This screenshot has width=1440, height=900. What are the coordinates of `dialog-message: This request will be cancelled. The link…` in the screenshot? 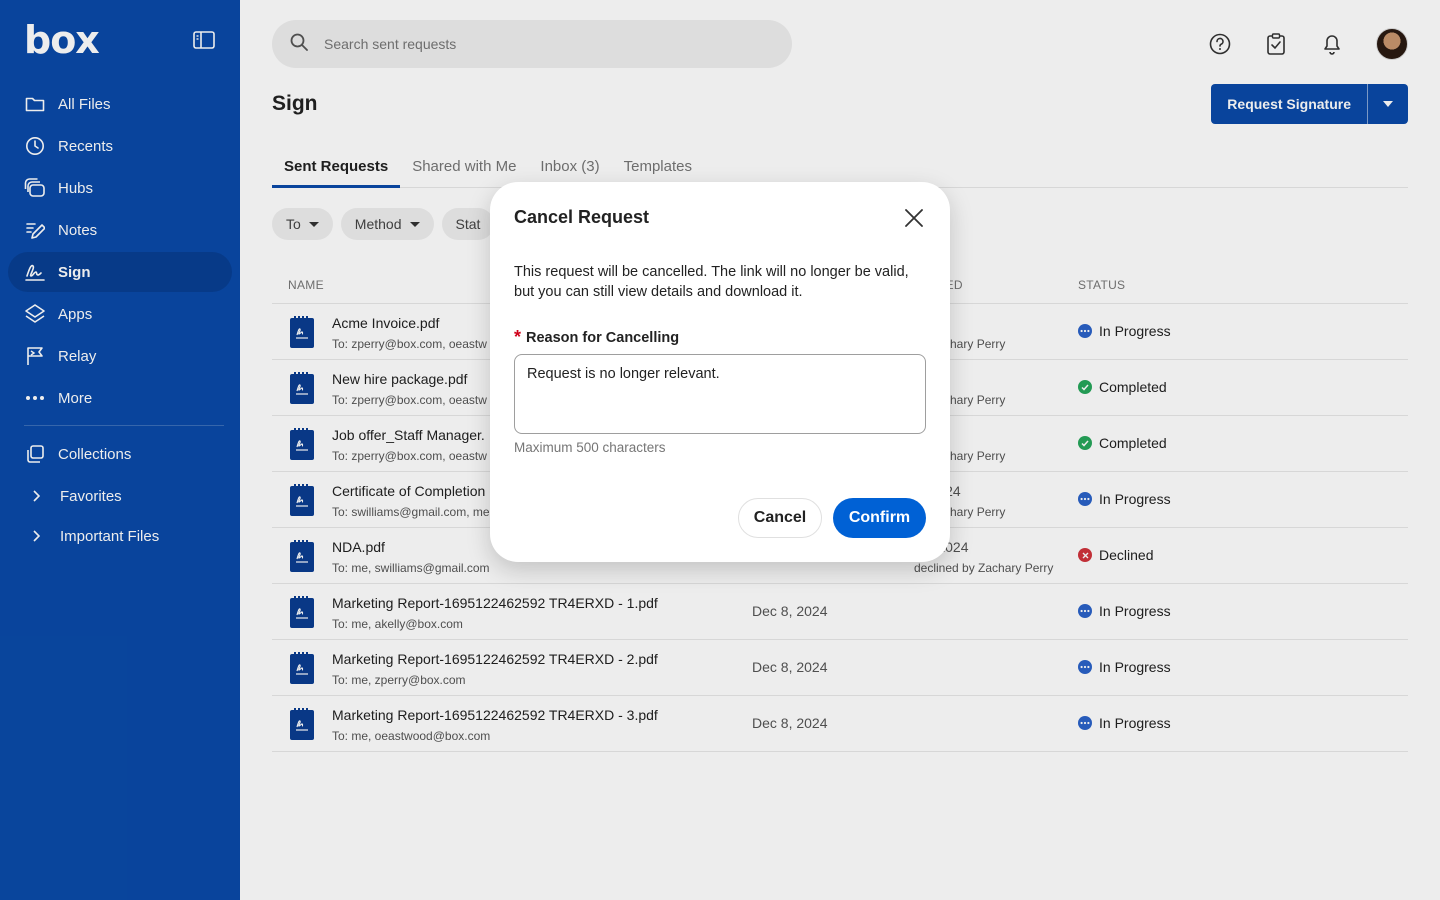 It's located at (711, 282).